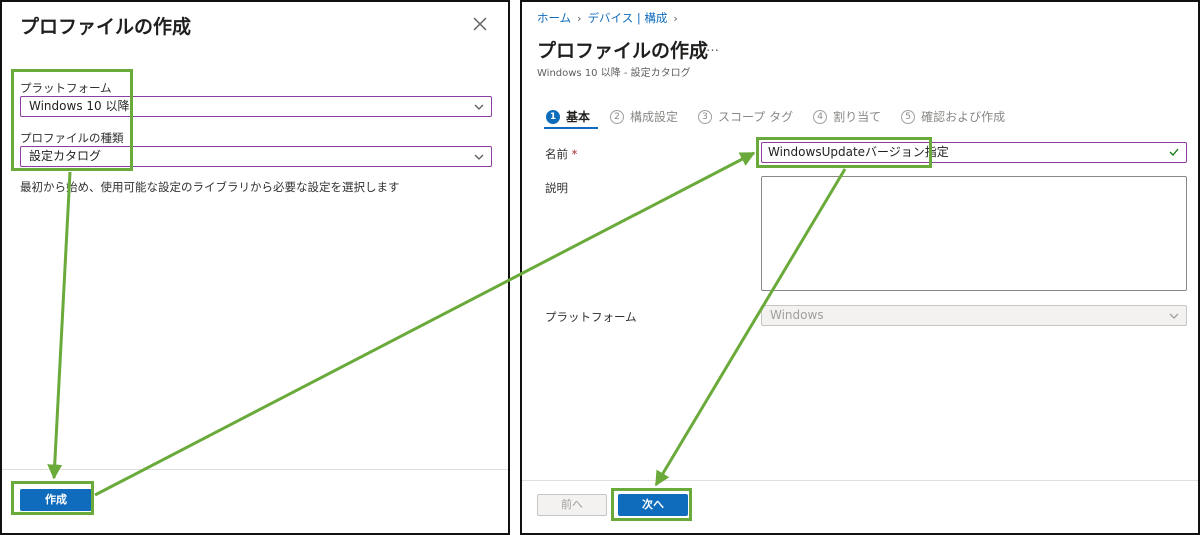  I want to click on step-scope-tags: 3 スコープ タグ, so click(745, 116).